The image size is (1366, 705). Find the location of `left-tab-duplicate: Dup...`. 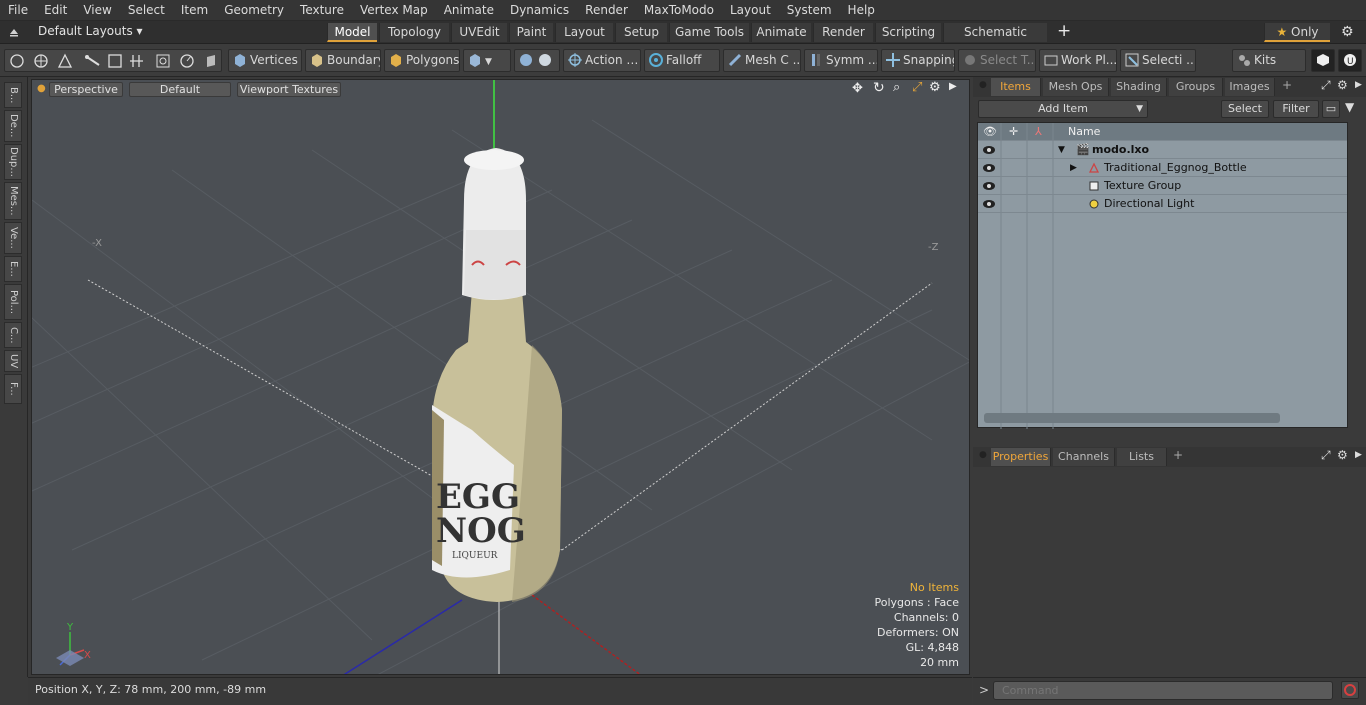

left-tab-duplicate: Dup... is located at coordinates (13, 162).